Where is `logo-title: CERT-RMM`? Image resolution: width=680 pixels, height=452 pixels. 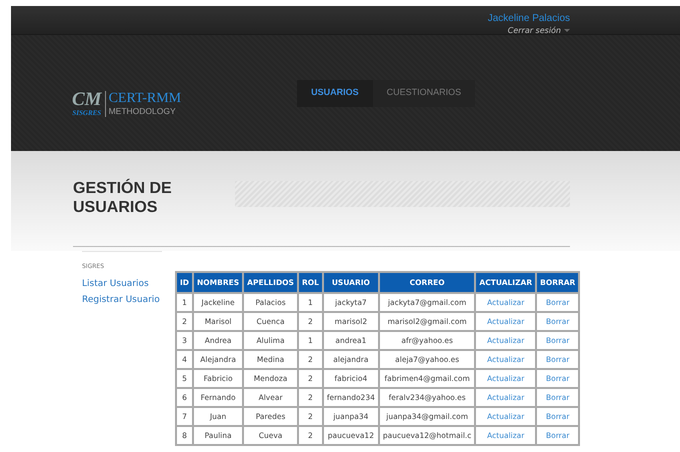 logo-title: CERT-RMM is located at coordinates (145, 99).